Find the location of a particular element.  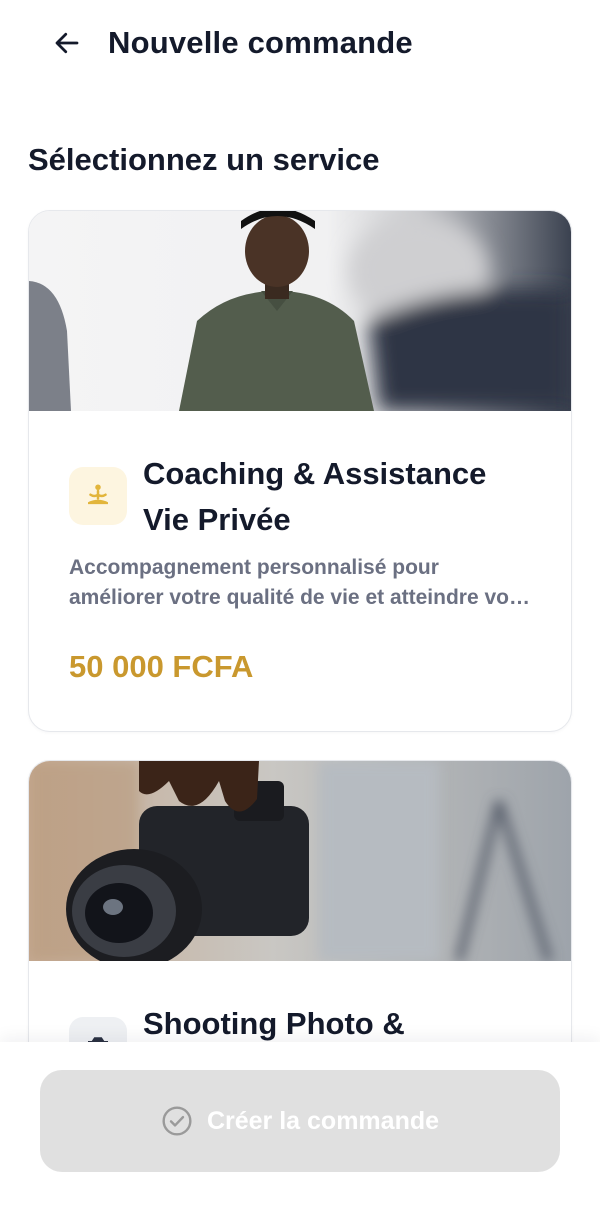

back-button is located at coordinates (67, 43).